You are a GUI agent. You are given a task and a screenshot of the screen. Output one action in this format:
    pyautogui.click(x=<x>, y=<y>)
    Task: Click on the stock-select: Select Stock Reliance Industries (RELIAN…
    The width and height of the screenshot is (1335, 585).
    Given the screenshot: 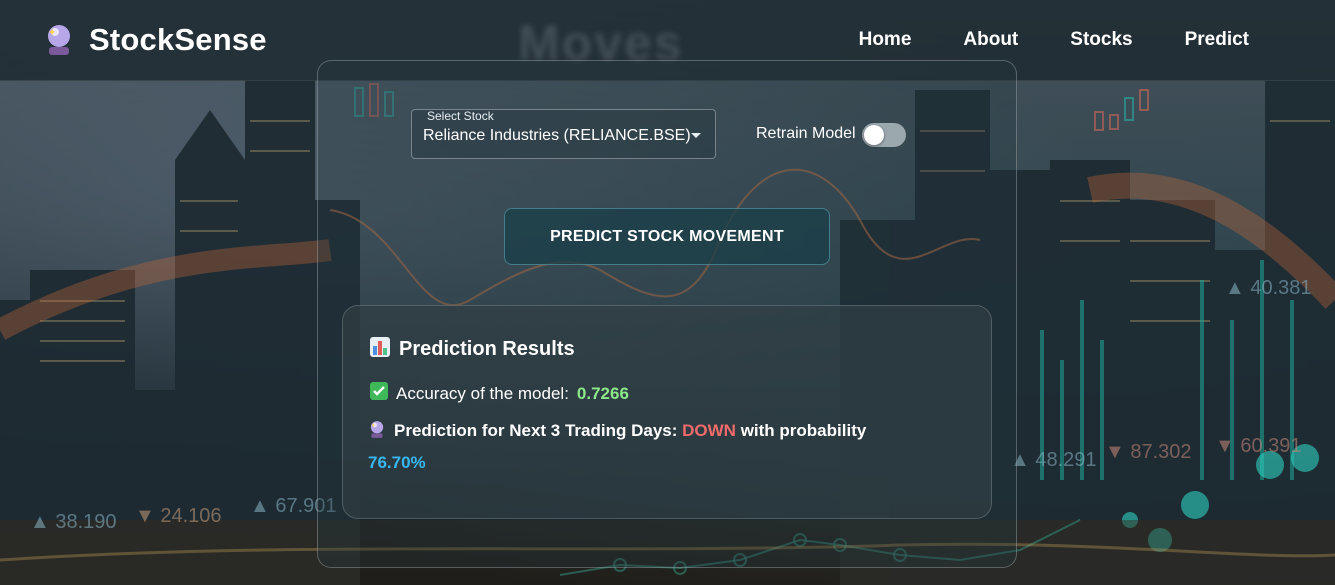 What is the action you would take?
    pyautogui.click(x=563, y=134)
    